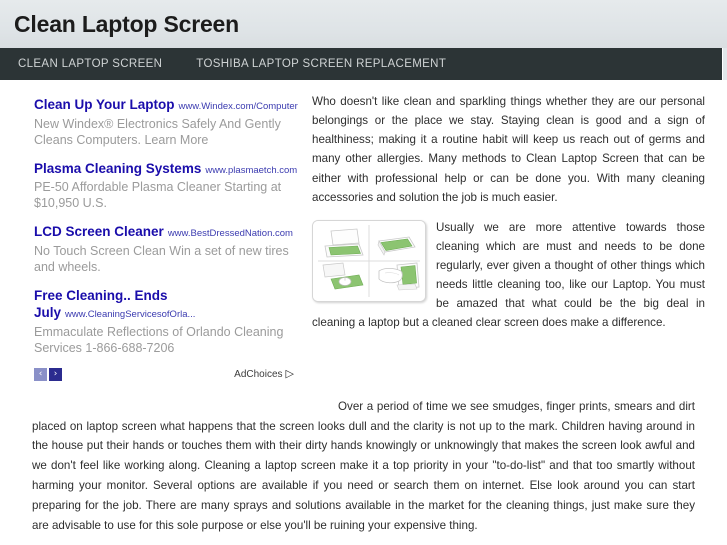 The height and width of the screenshot is (545, 727). What do you see at coordinates (90, 64) in the screenshot?
I see `nav-item-clean-laptop-screen: CLEAN LAPTOP SCREEN` at bounding box center [90, 64].